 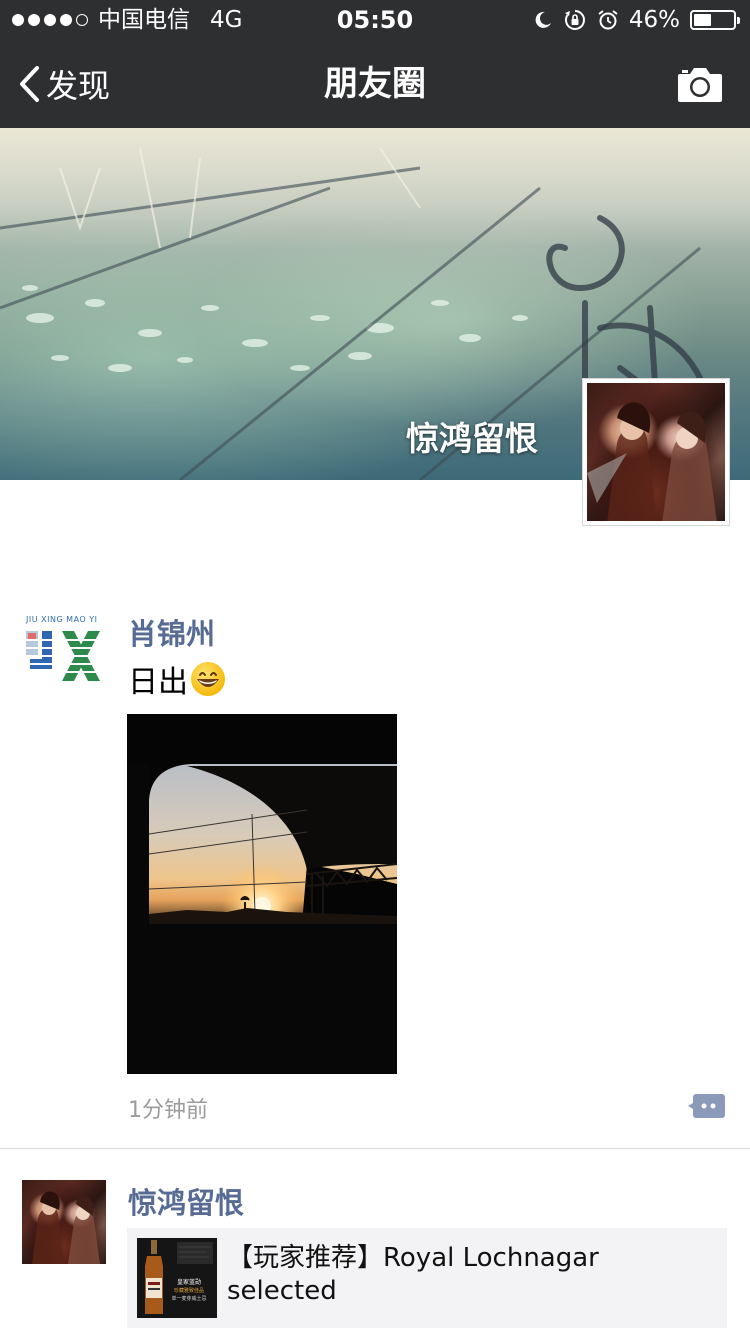 I want to click on post-text: 日出, so click(x=177, y=679).